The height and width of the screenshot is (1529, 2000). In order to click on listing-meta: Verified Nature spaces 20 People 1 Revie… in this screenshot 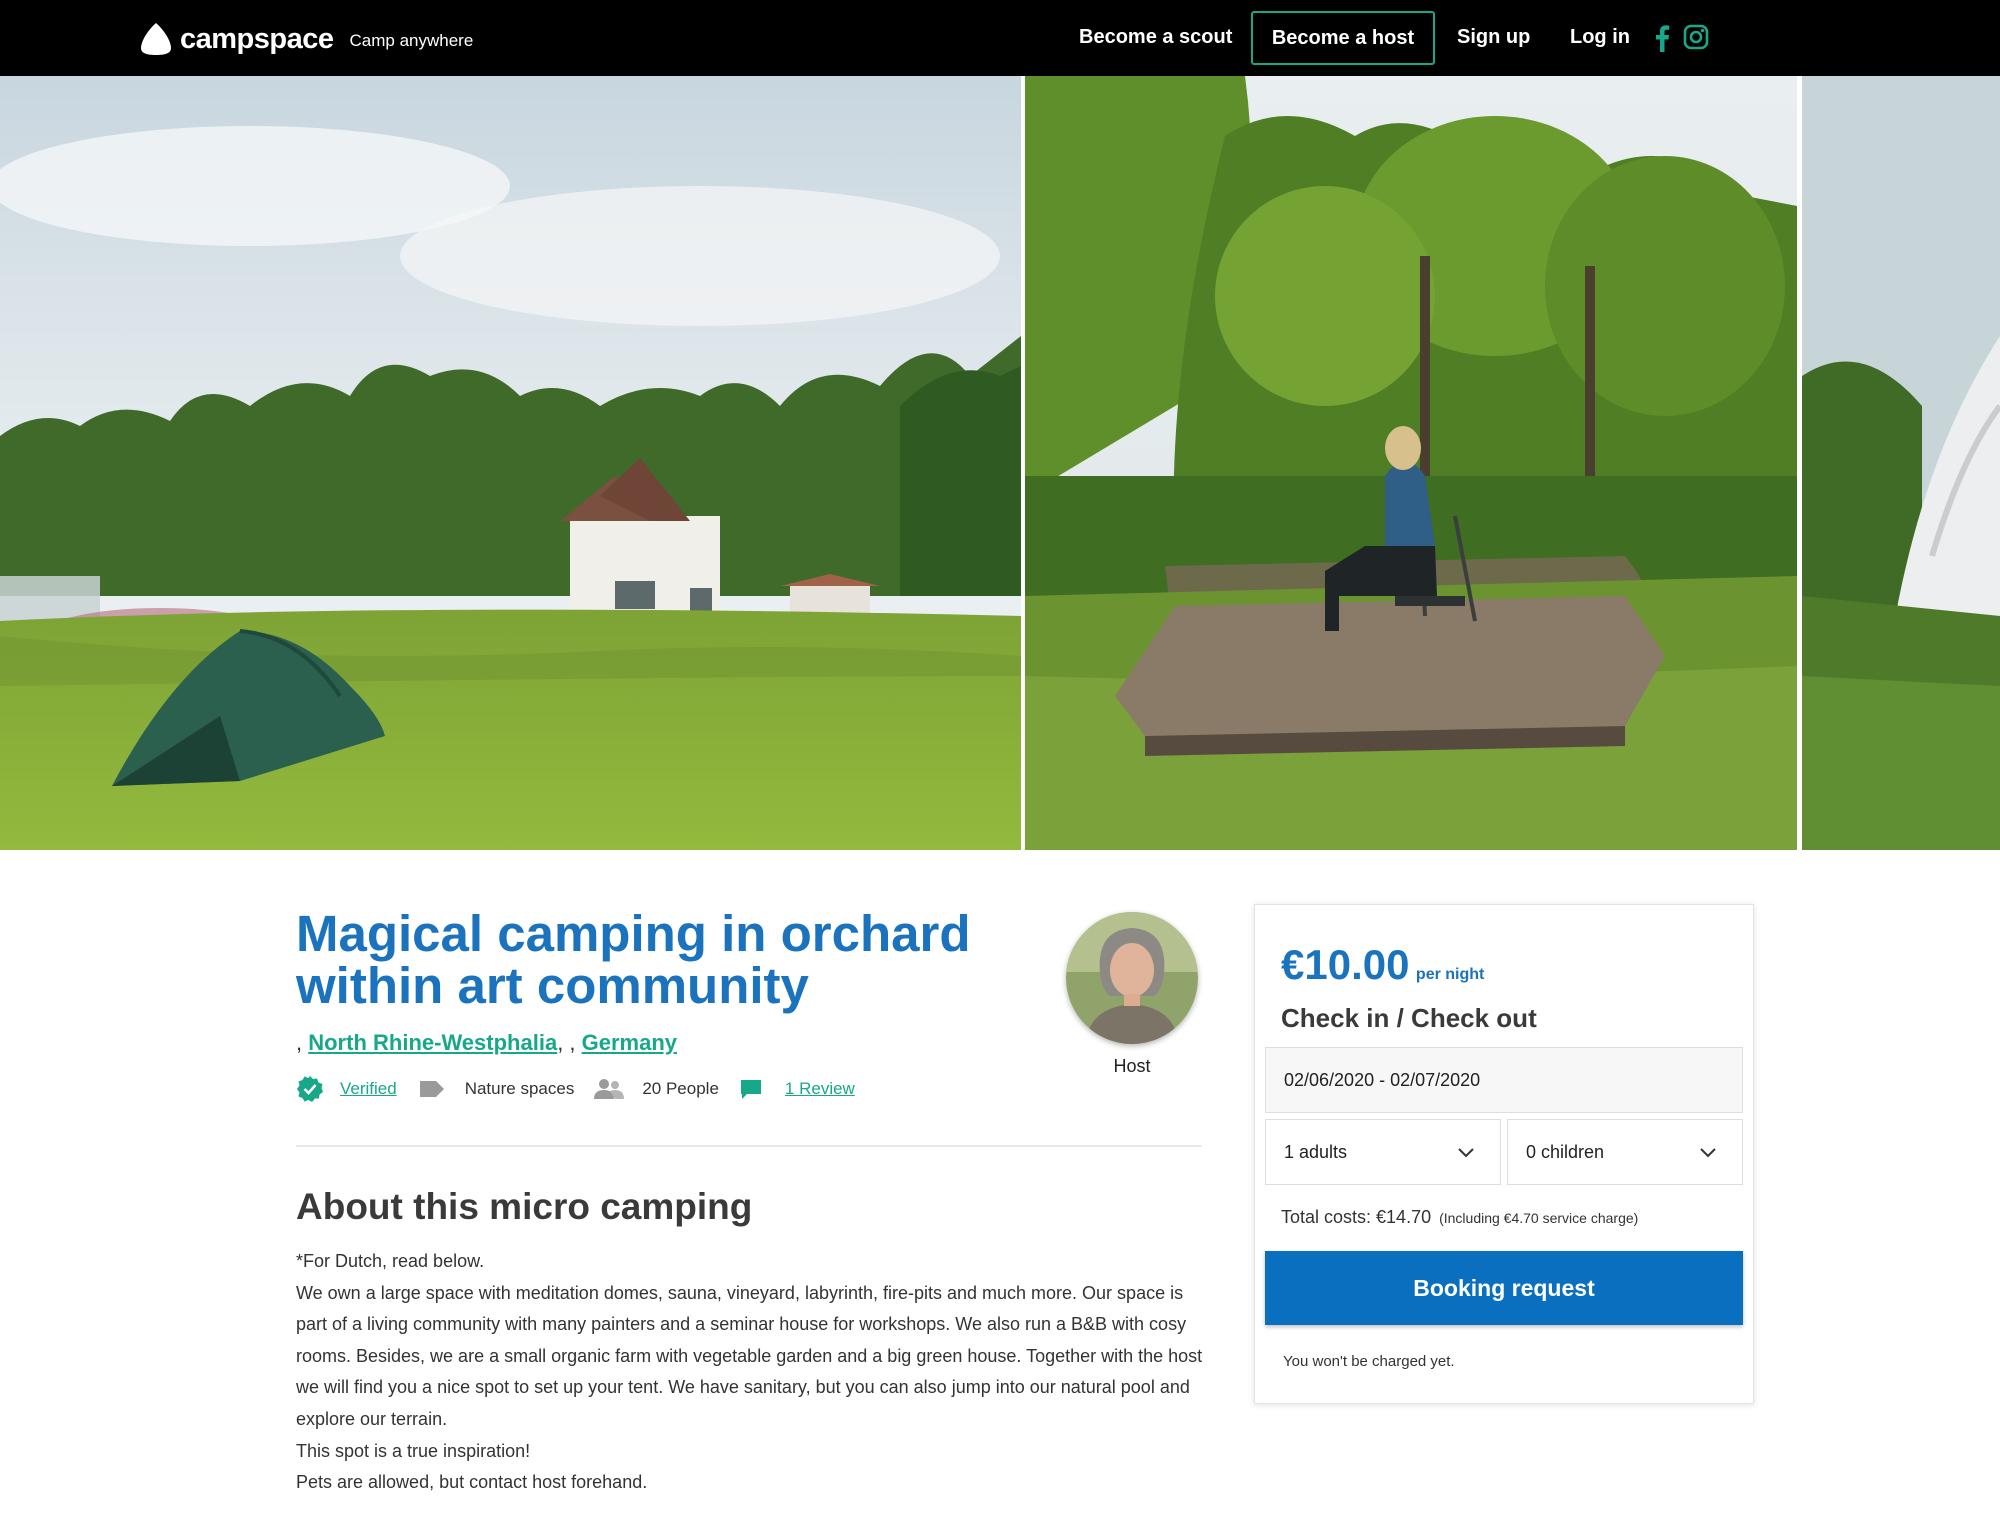, I will do `click(575, 1089)`.